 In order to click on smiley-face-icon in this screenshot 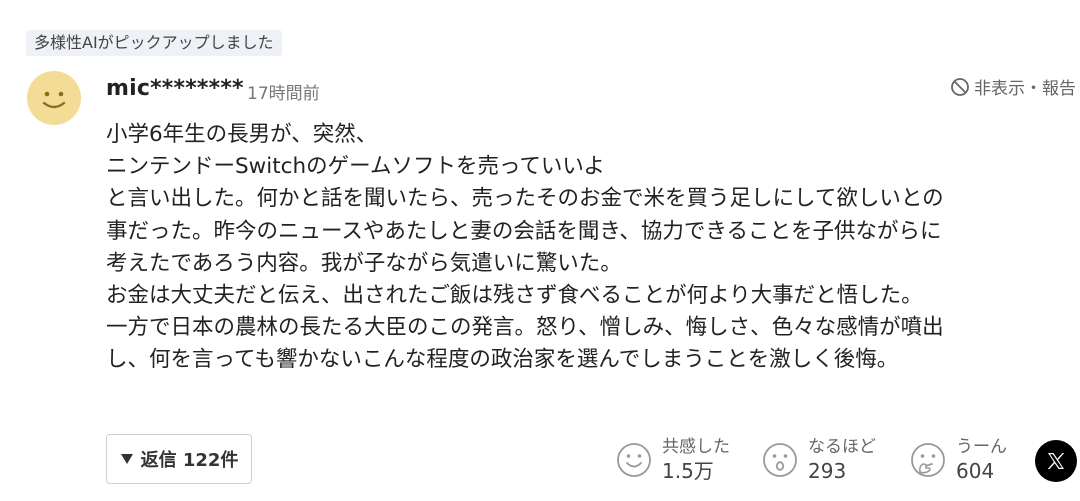, I will do `click(54, 100)`.